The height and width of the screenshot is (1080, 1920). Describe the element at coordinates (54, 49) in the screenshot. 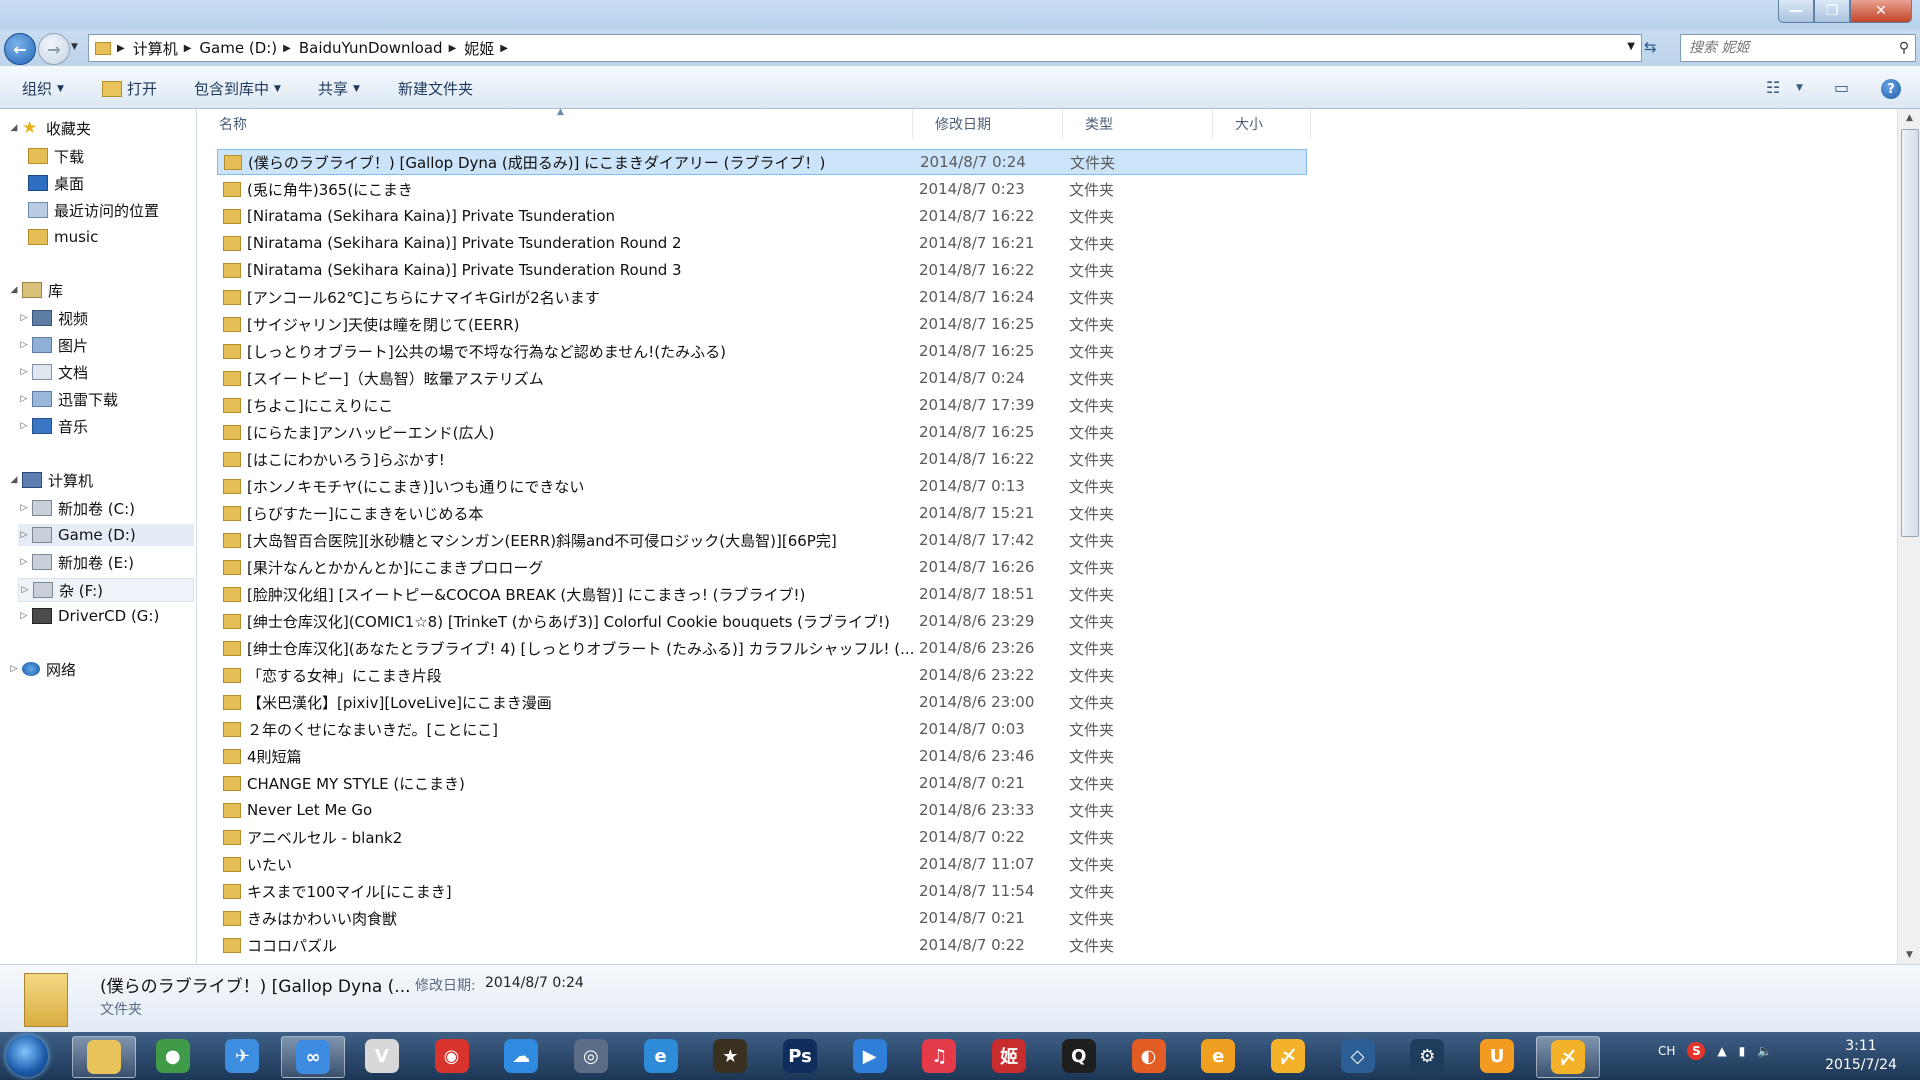

I see `forward-button: →` at that location.